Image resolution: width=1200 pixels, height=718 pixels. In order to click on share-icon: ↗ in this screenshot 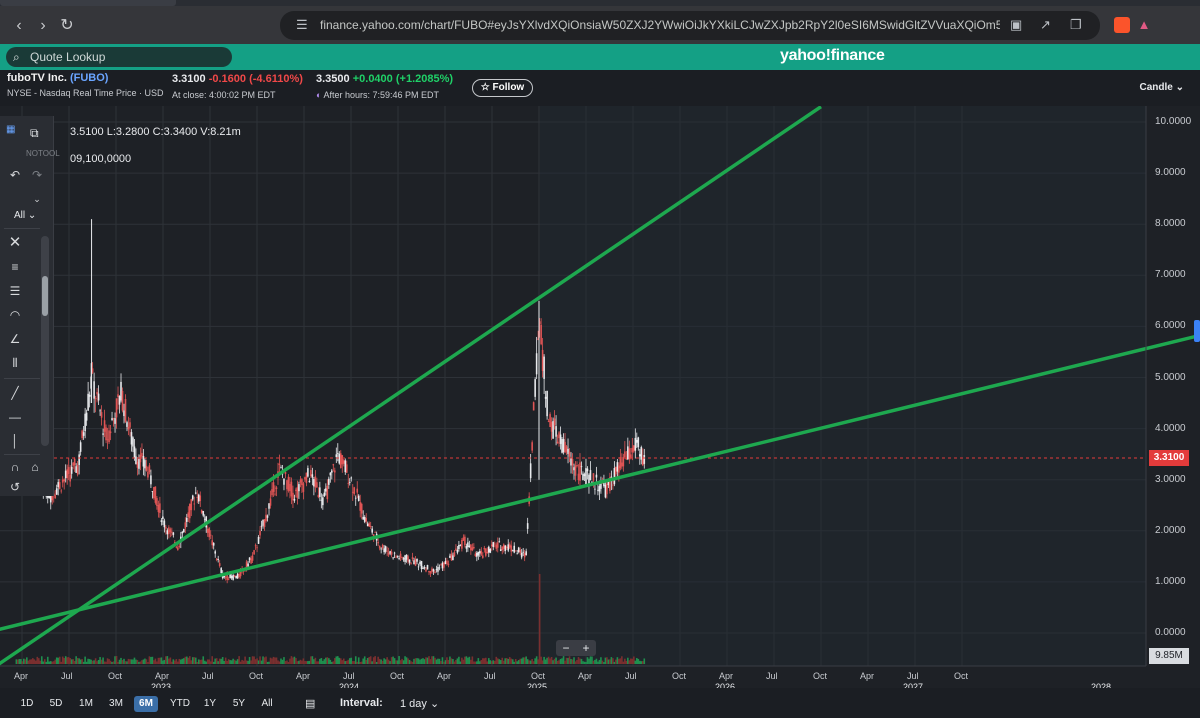, I will do `click(1045, 25)`.